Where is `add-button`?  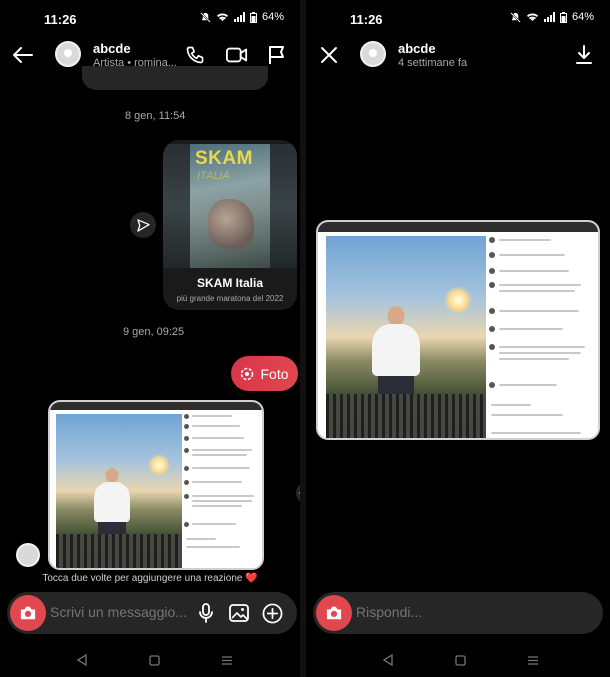 add-button is located at coordinates (272, 613).